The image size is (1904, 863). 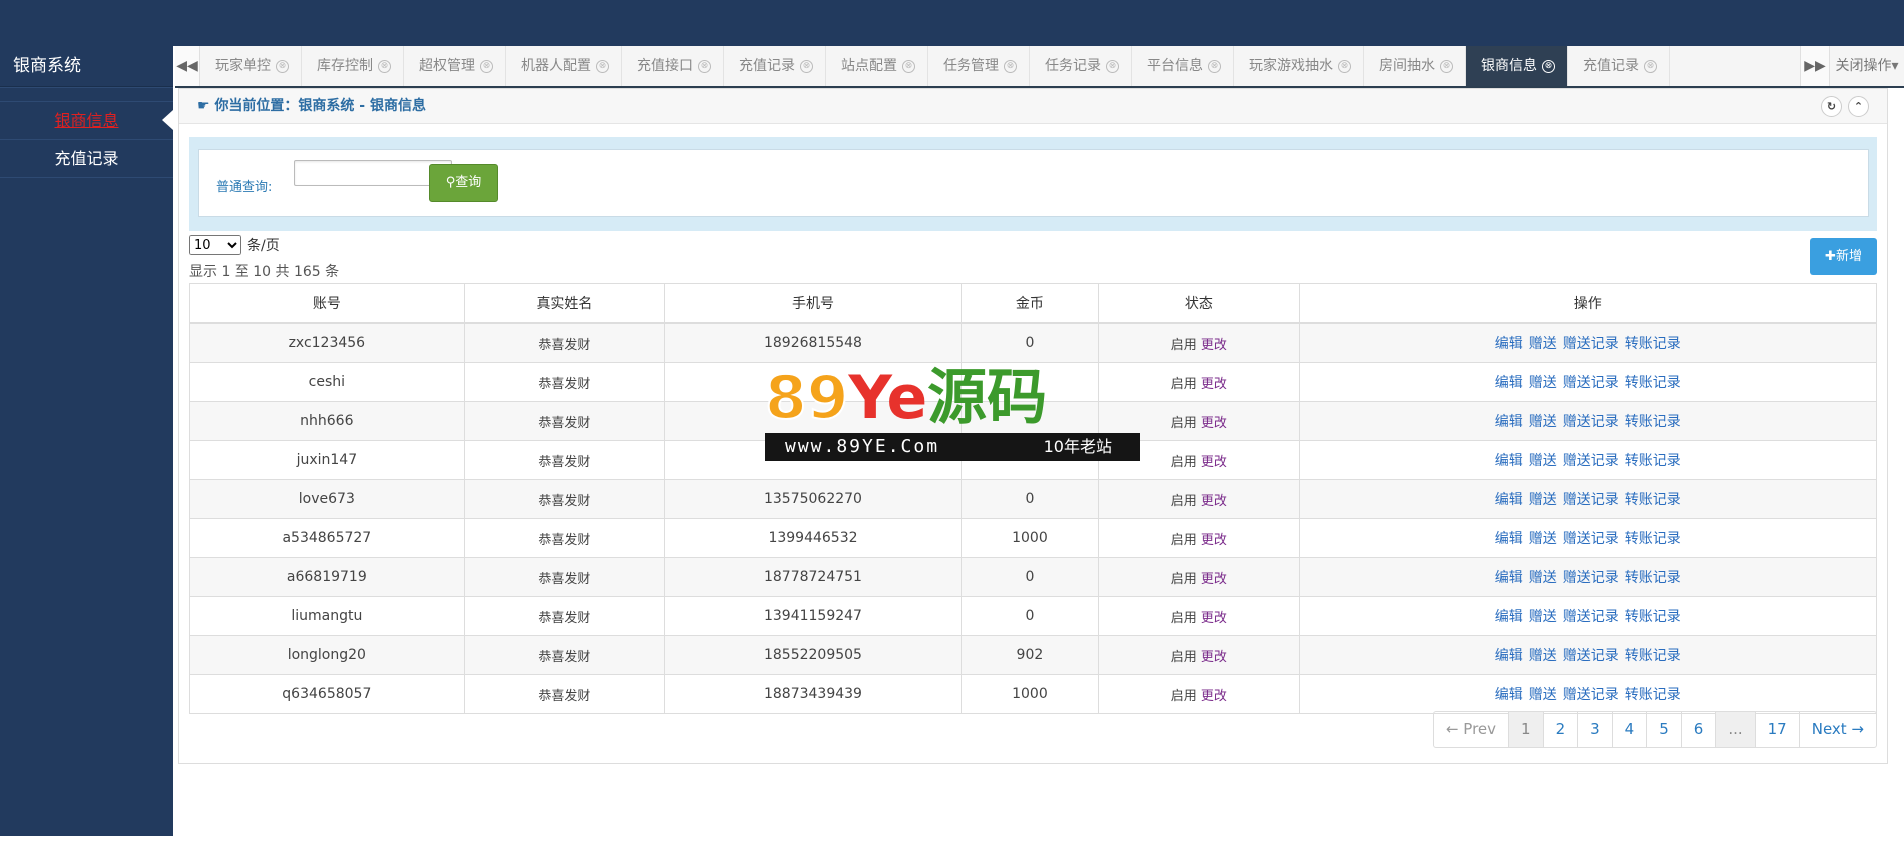 I want to click on page-button: 4, so click(x=1629, y=729).